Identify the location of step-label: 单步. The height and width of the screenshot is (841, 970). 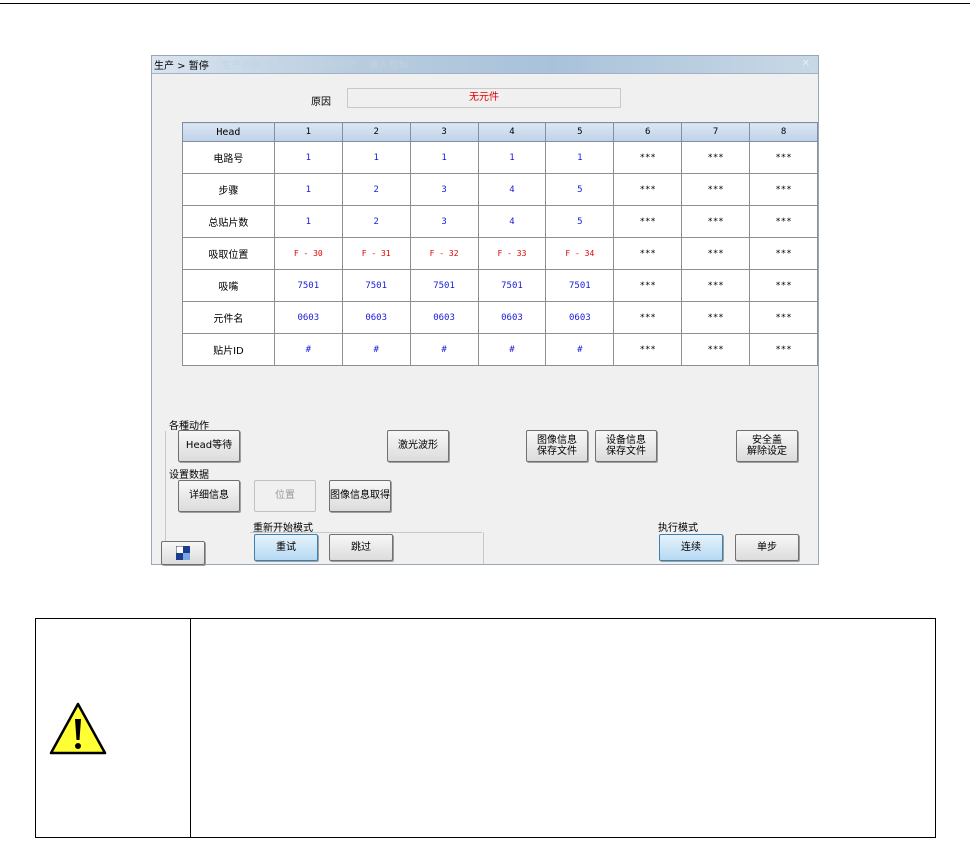
(767, 547).